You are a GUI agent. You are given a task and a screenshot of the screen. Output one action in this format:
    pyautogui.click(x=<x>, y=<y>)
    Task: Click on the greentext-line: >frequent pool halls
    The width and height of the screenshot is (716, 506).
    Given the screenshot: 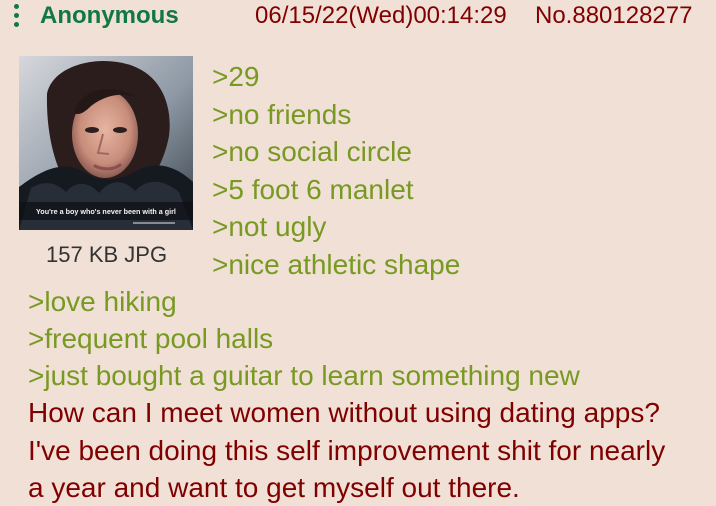 What is the action you would take?
    pyautogui.click(x=151, y=338)
    